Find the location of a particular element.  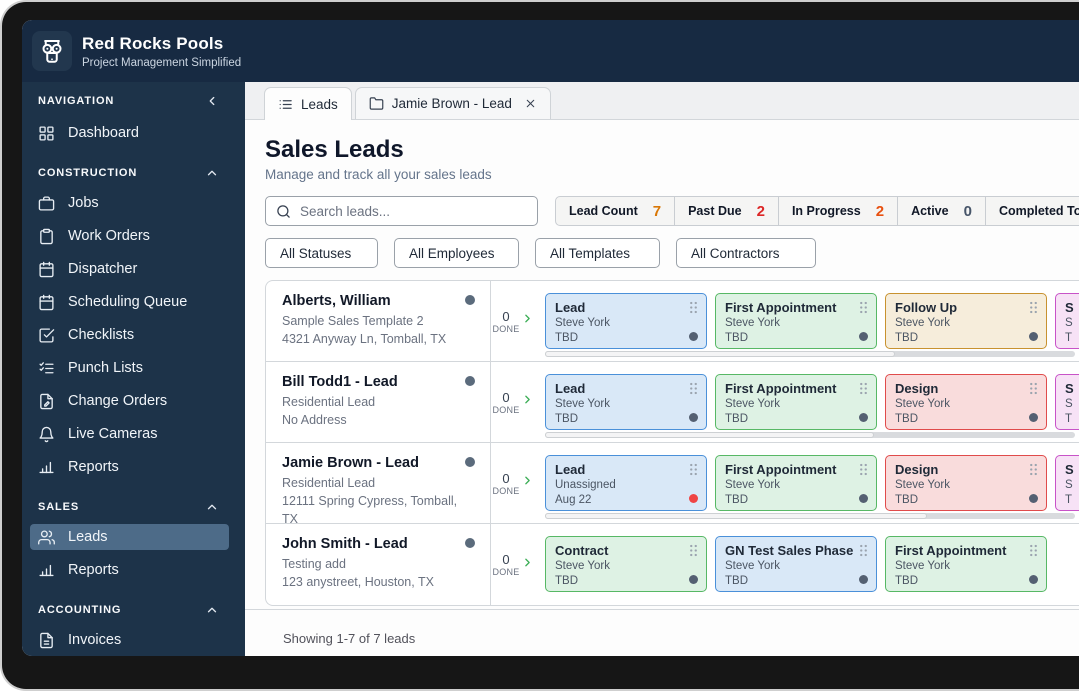

sidebar-item-live-cameras: Live Cameras is located at coordinates (129, 434).